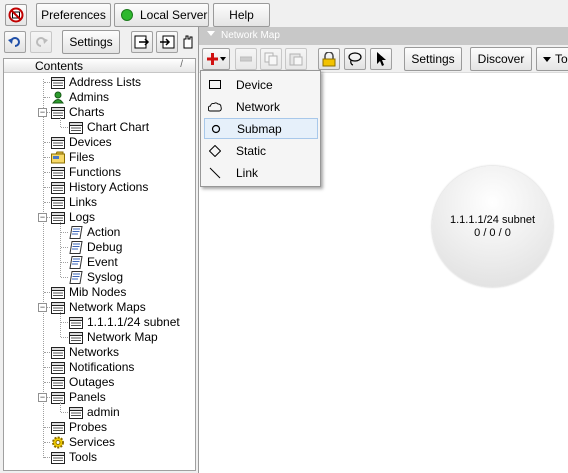 The width and height of the screenshot is (568, 473). I want to click on tree-item-files: Files, so click(72, 157).